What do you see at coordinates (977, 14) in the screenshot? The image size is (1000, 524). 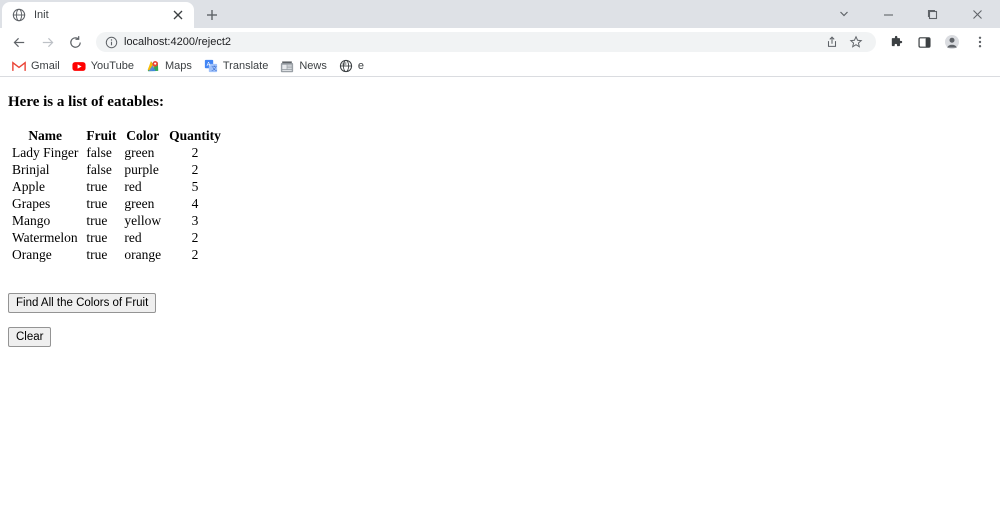 I see `close-window-button` at bounding box center [977, 14].